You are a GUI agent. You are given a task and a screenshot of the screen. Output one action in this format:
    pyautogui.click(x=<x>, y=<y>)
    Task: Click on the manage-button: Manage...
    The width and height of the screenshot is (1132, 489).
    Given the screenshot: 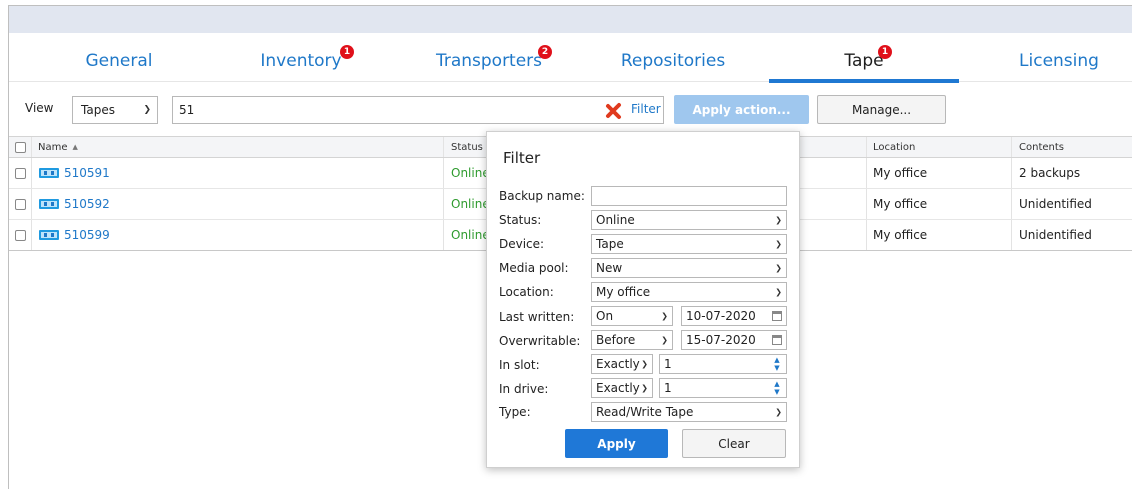 What is the action you would take?
    pyautogui.click(x=881, y=109)
    